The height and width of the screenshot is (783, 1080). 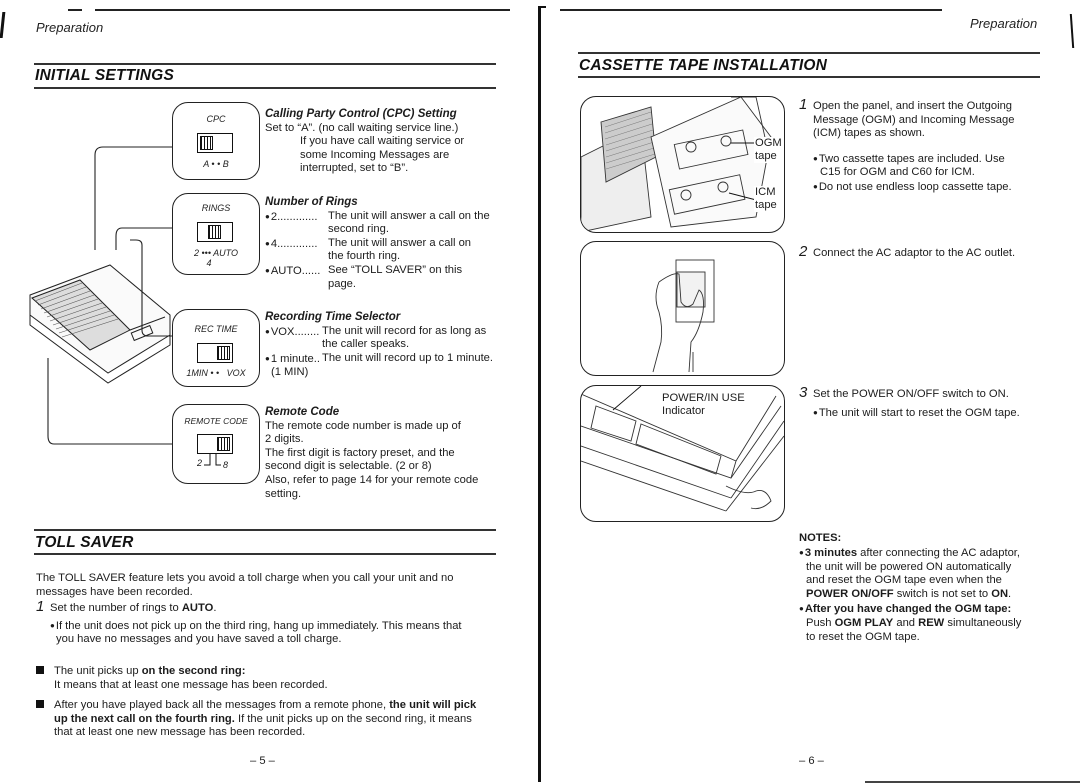 What do you see at coordinates (206, 143) in the screenshot?
I see `cpc-switch-knob` at bounding box center [206, 143].